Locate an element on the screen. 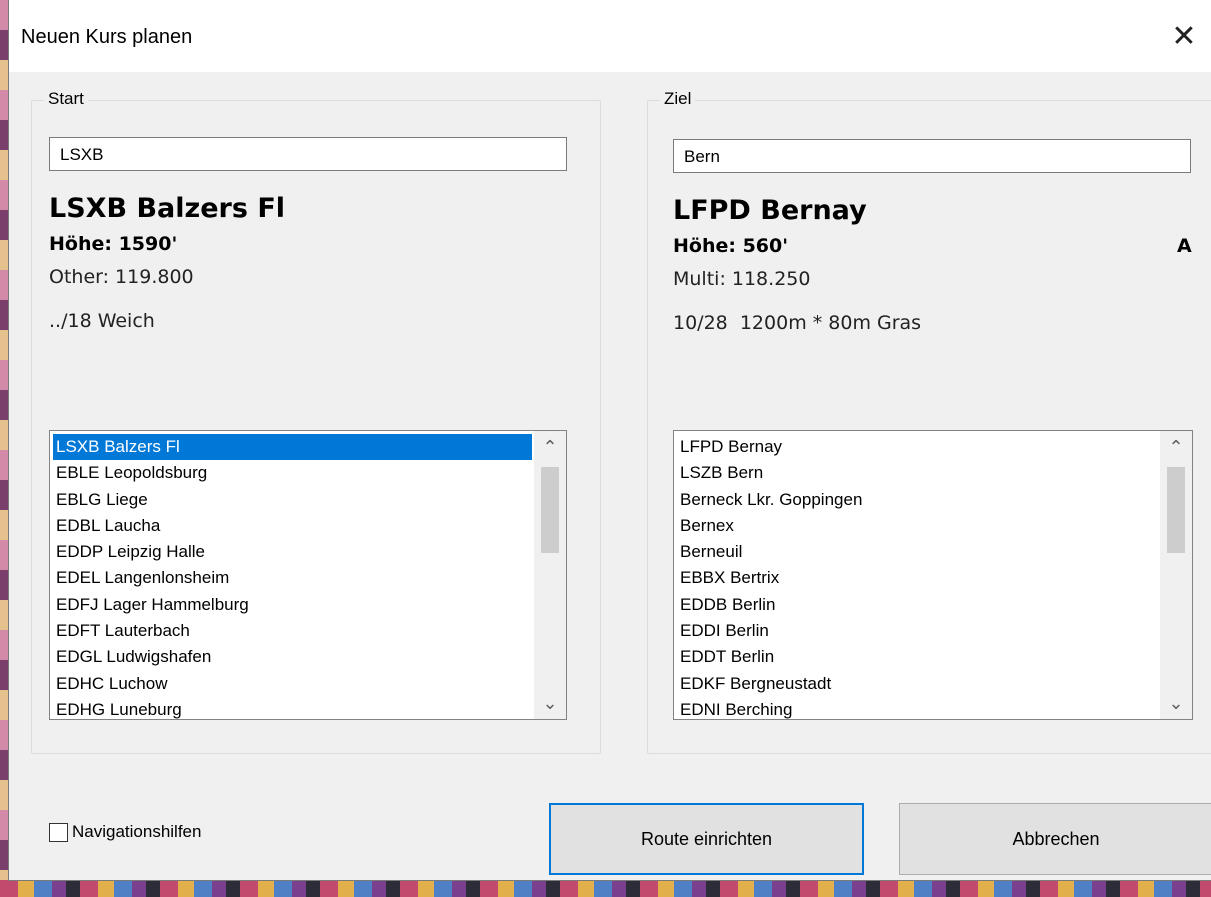 Image resolution: width=1211 pixels, height=897 pixels. list-item: EDDB Berlin is located at coordinates (917, 605).